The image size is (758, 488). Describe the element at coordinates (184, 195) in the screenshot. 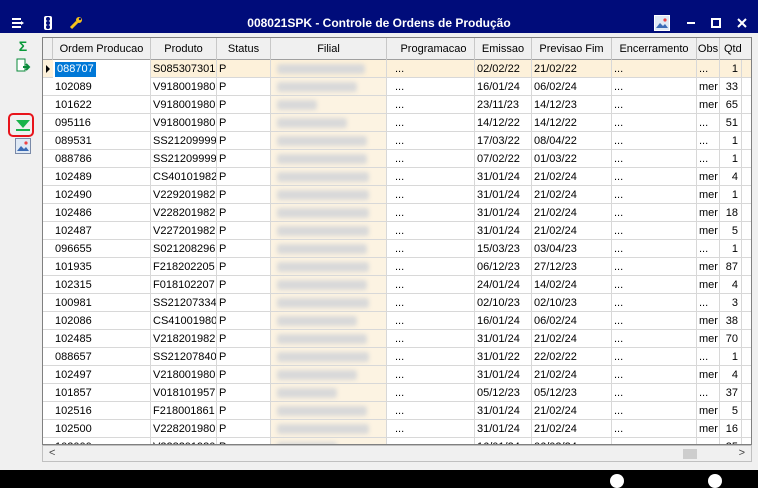

I see `cell-produto: V229201982` at that location.